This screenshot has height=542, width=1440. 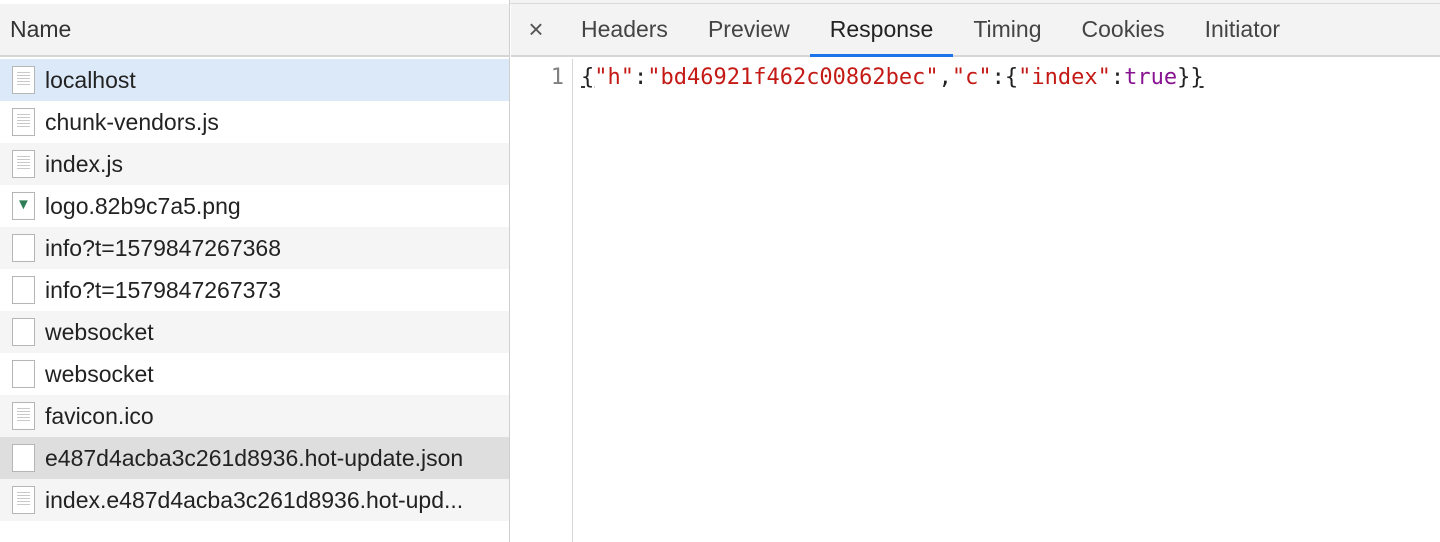 What do you see at coordinates (1064, 77) in the screenshot?
I see `json-key: "index"` at bounding box center [1064, 77].